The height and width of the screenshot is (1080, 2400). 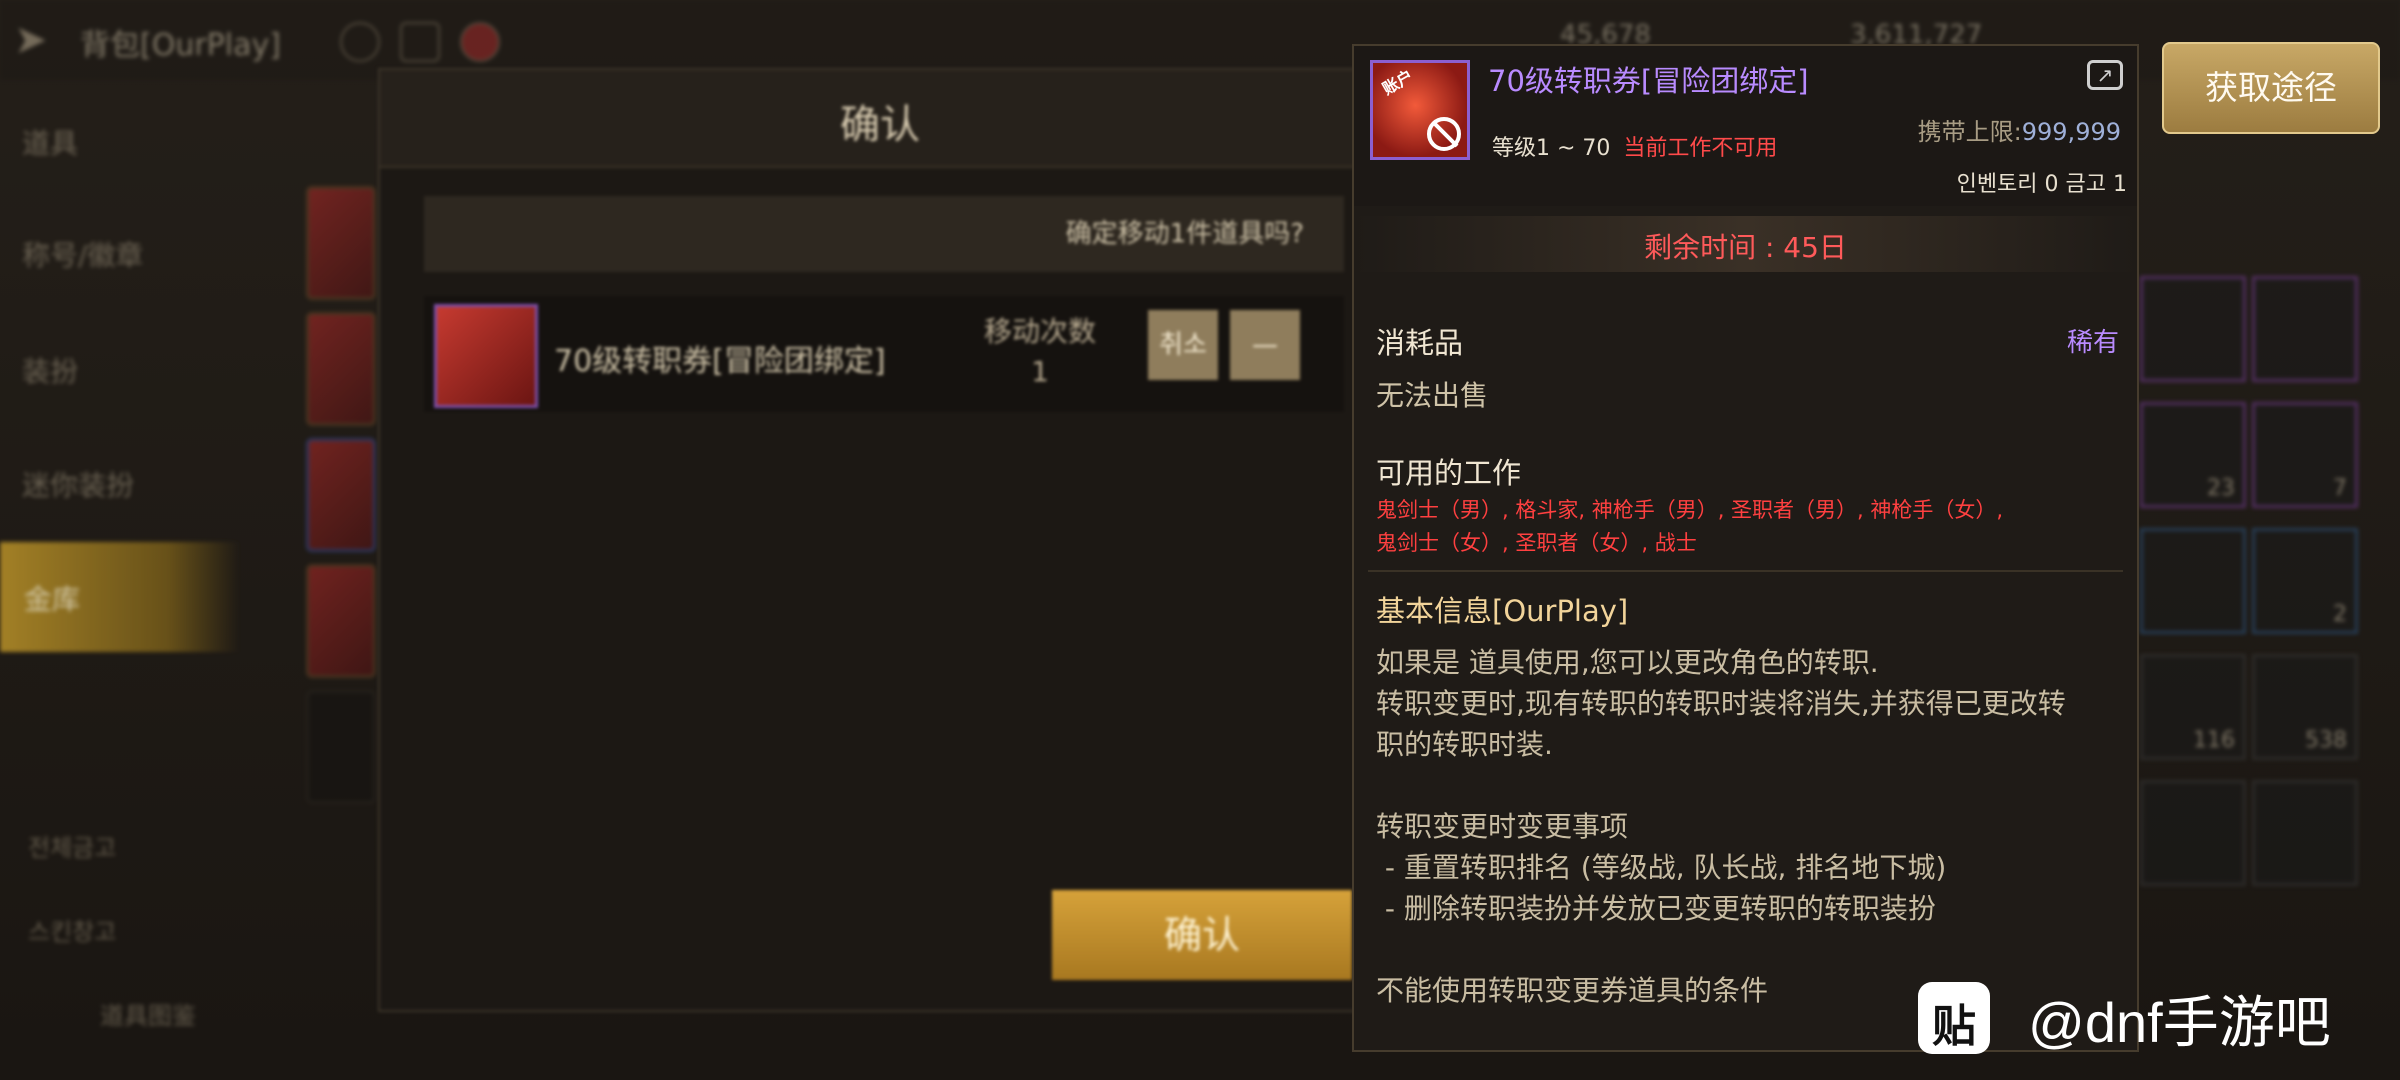 What do you see at coordinates (2041, 184) in the screenshot?
I see `inventory-count: 인벤토리 0 금고 1` at bounding box center [2041, 184].